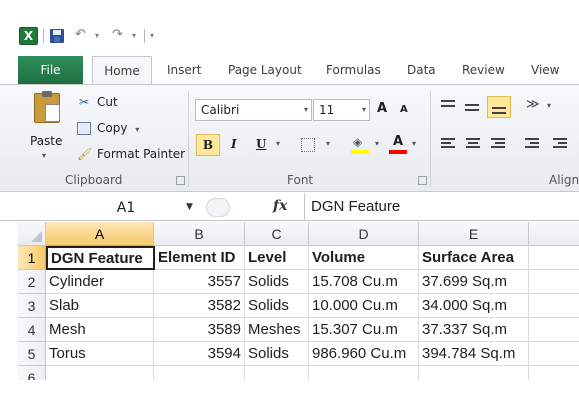 Image resolution: width=579 pixels, height=409 pixels. I want to click on name-box-dropdown-icon: ▼, so click(189, 207).